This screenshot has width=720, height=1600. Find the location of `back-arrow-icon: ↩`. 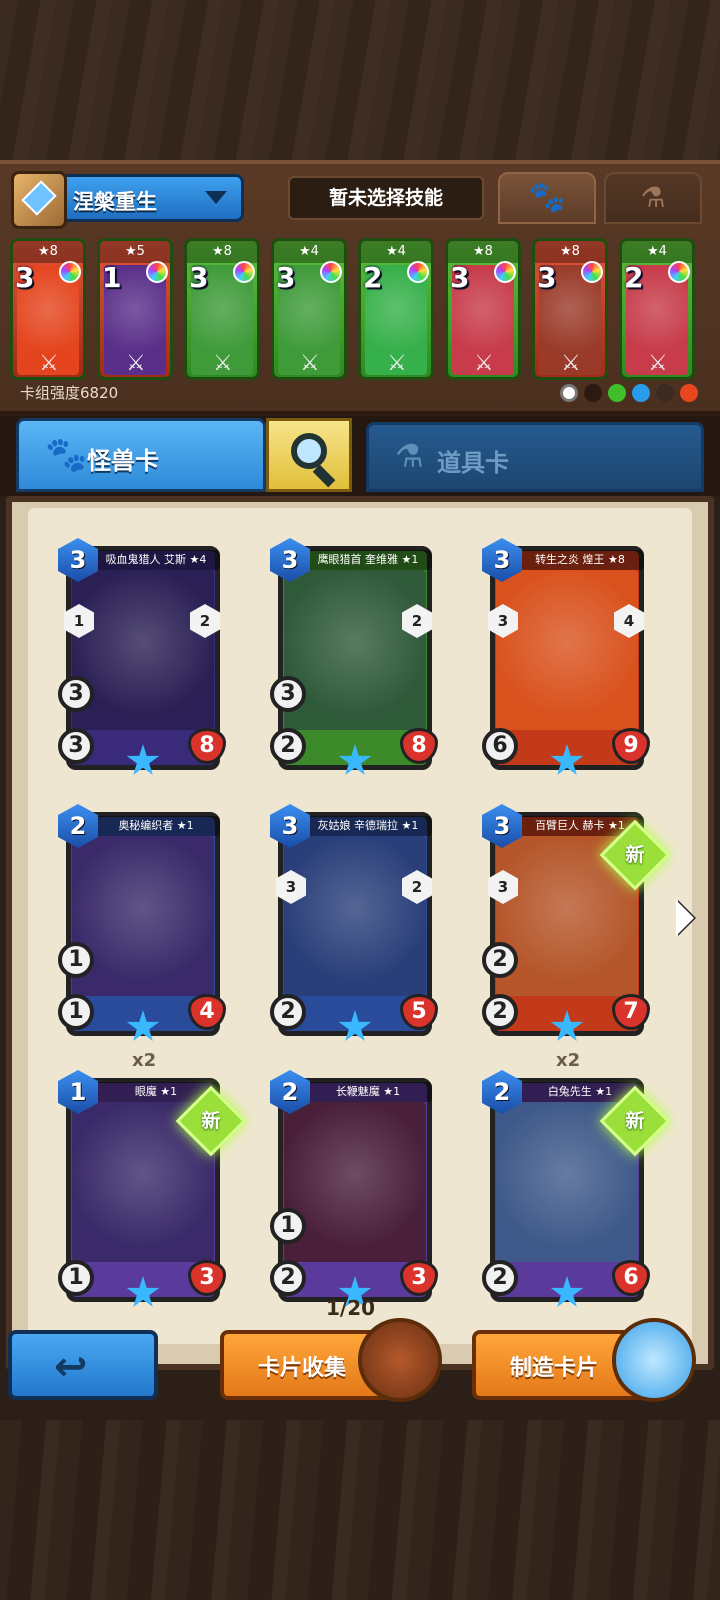

back-arrow-icon: ↩ is located at coordinates (71, 1367).